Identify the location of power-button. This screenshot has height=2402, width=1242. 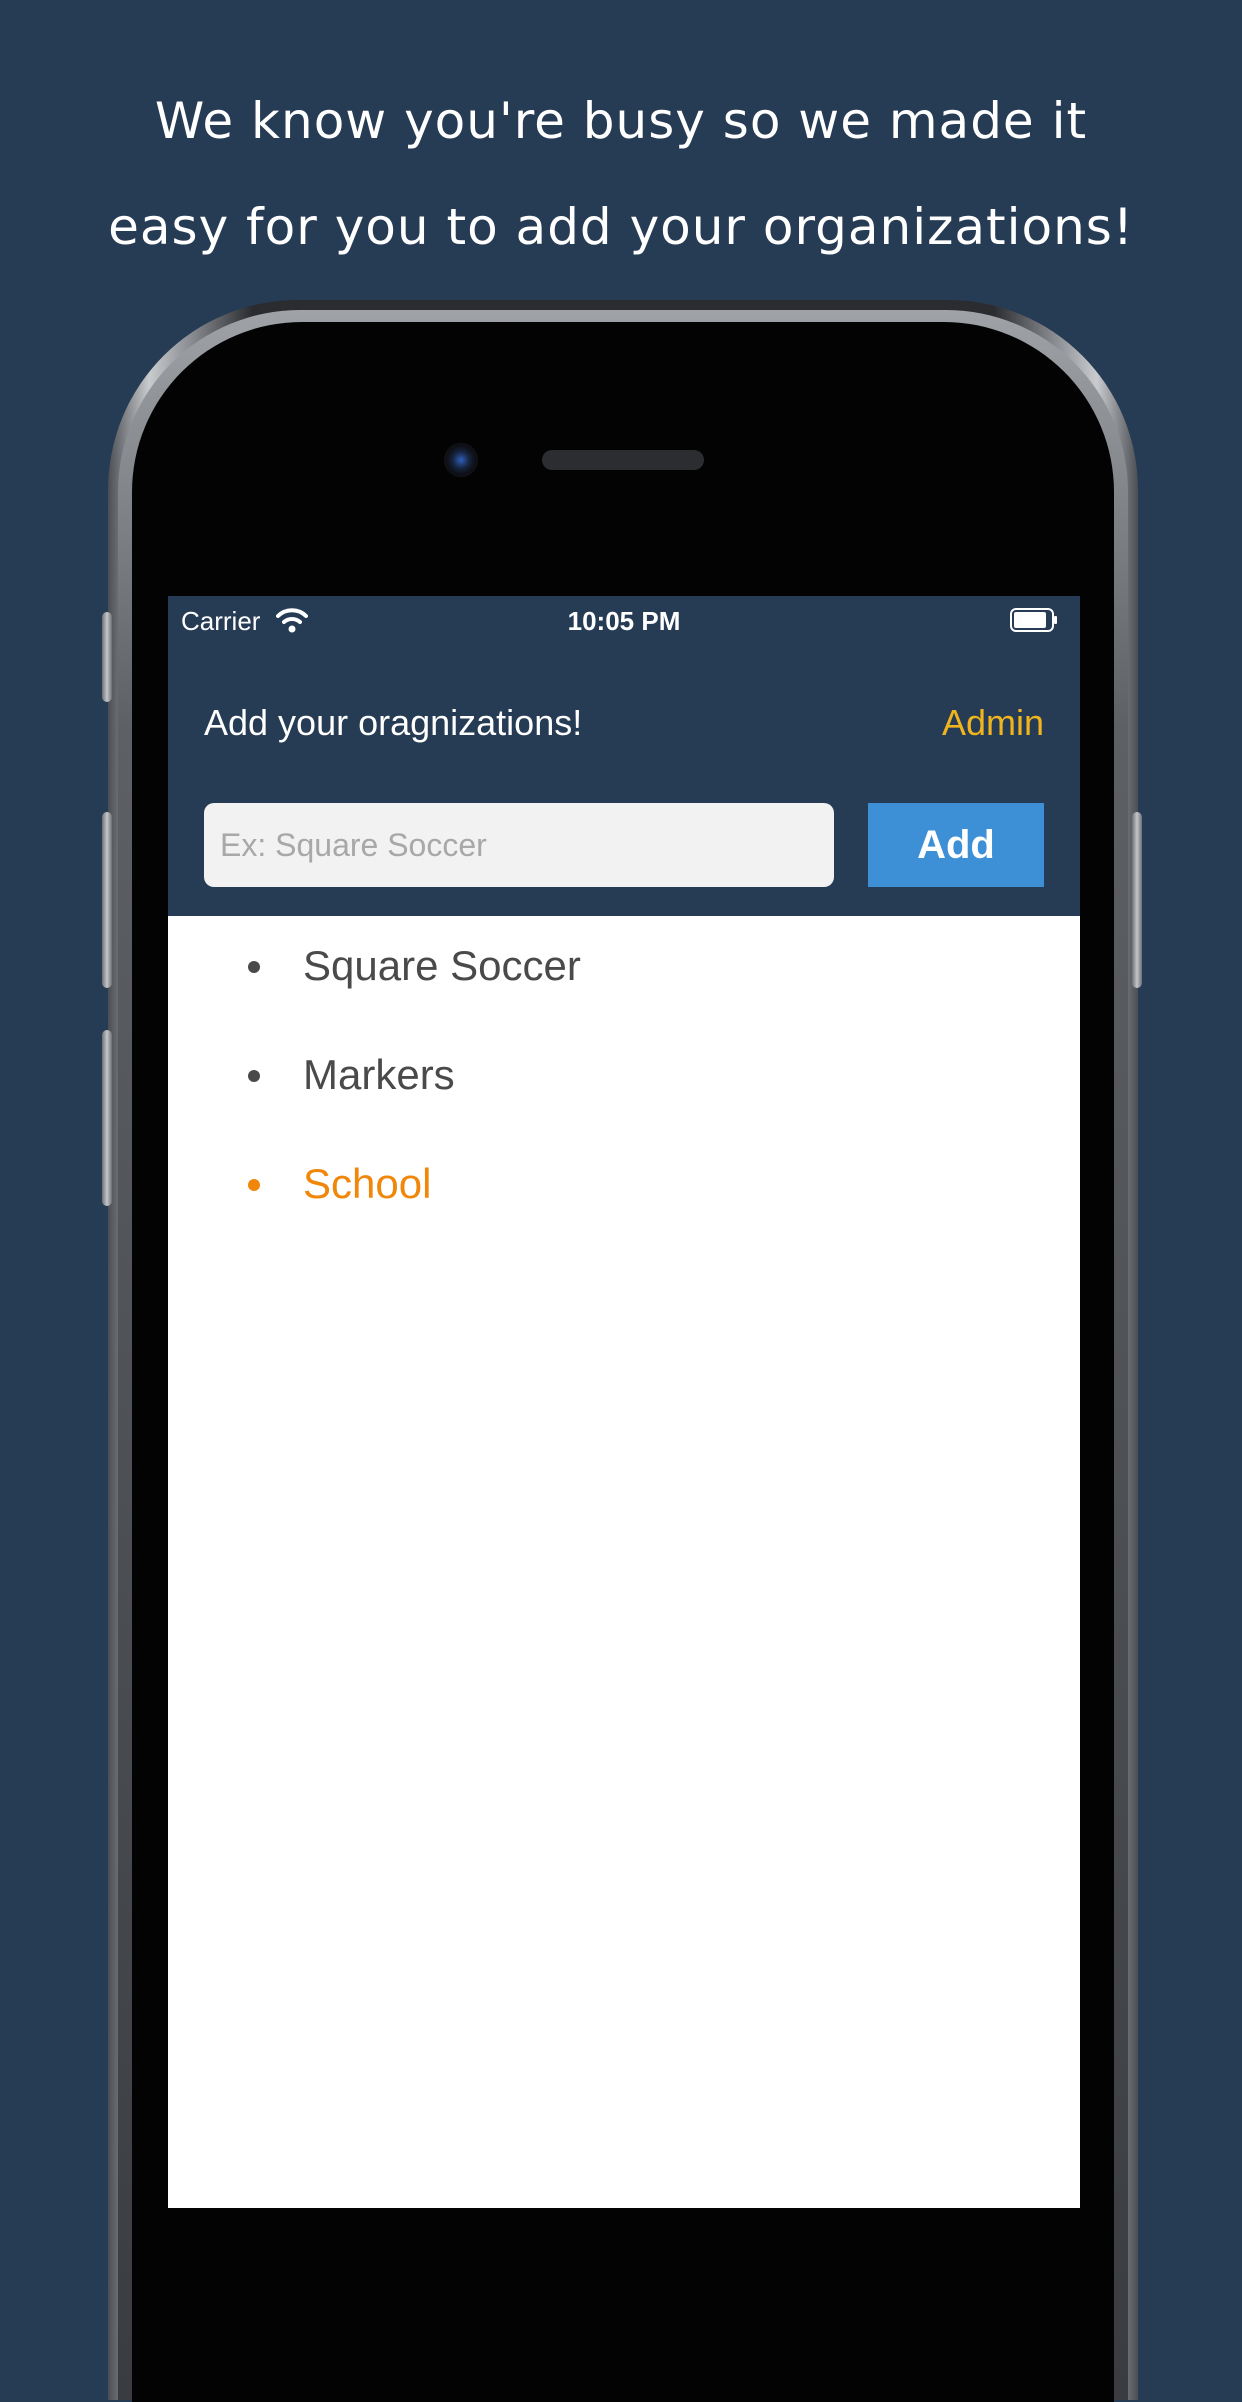
(1137, 900).